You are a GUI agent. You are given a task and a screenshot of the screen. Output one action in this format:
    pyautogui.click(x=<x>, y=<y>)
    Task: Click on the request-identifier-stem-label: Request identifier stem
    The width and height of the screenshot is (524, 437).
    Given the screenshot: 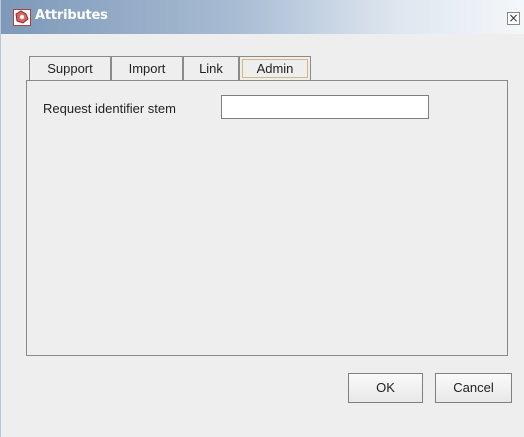 What is the action you would take?
    pyautogui.click(x=109, y=108)
    